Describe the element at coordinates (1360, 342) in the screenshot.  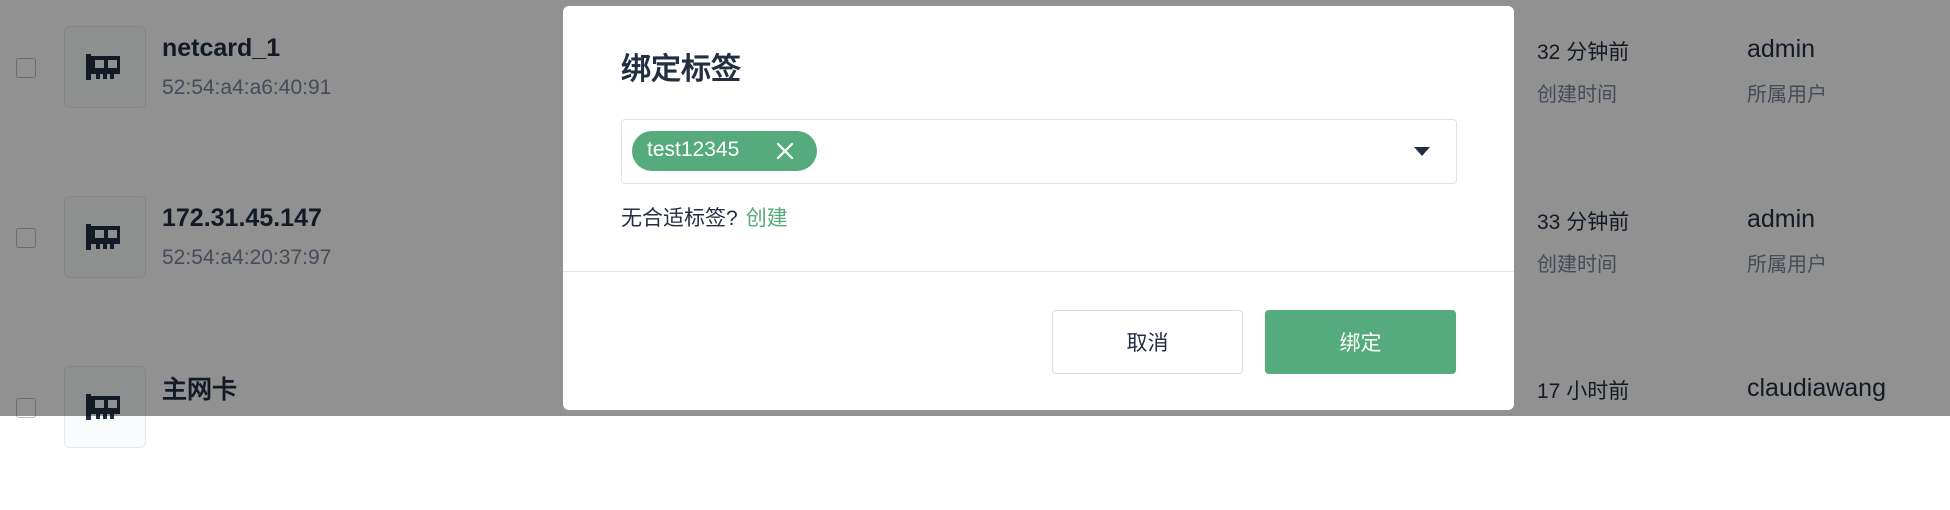
I see `bind-button: 绑定` at that location.